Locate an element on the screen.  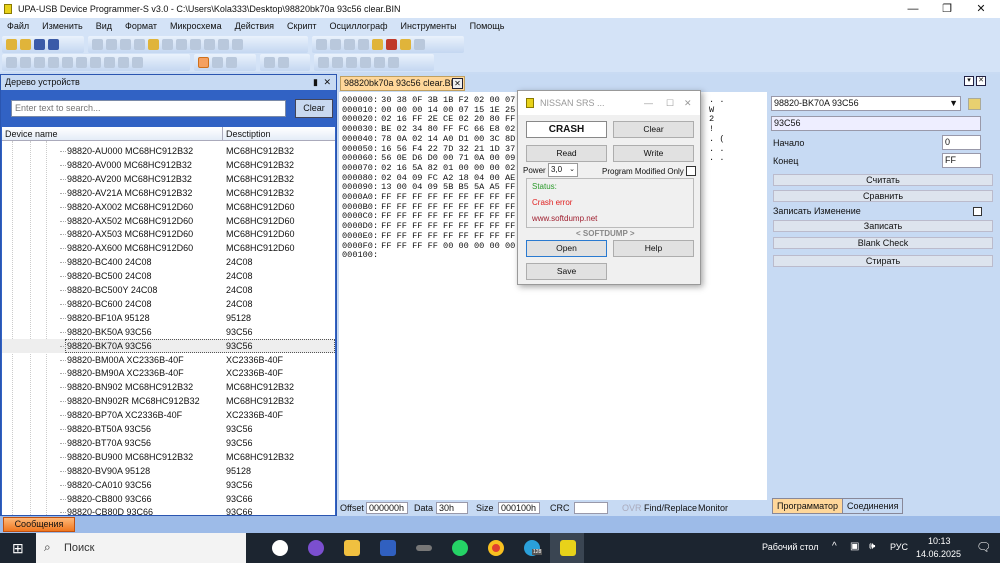
panel-menu-icon: ▾ is located at coordinates (969, 81).